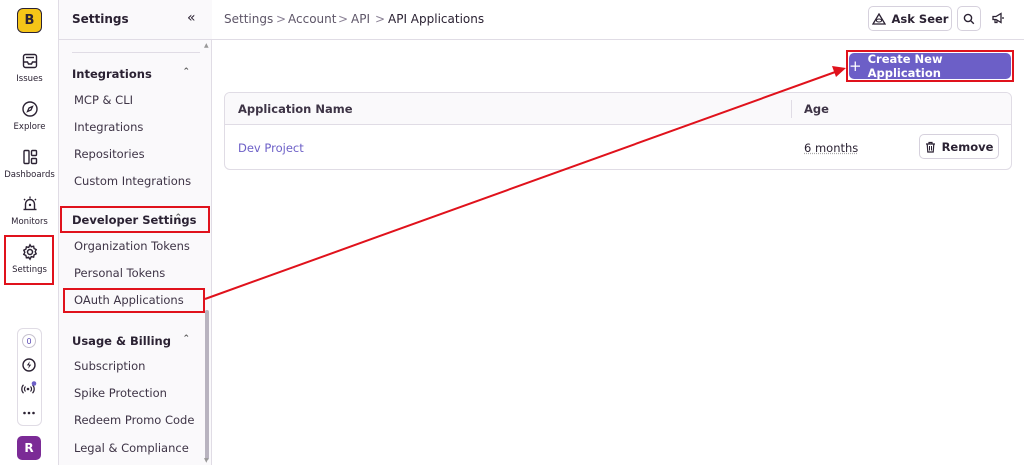 This screenshot has height=465, width=1024. I want to click on nav-item-spike-protection: Spike Protection, so click(120, 393).